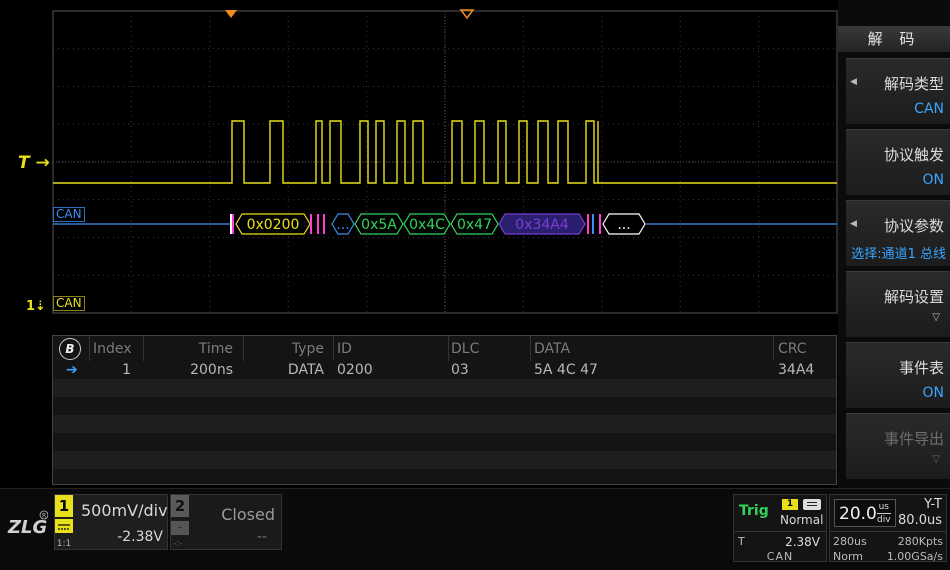 This screenshot has height=570, width=950. I want to click on decode-type-button: ◀ 解码类型 CAN, so click(898, 91).